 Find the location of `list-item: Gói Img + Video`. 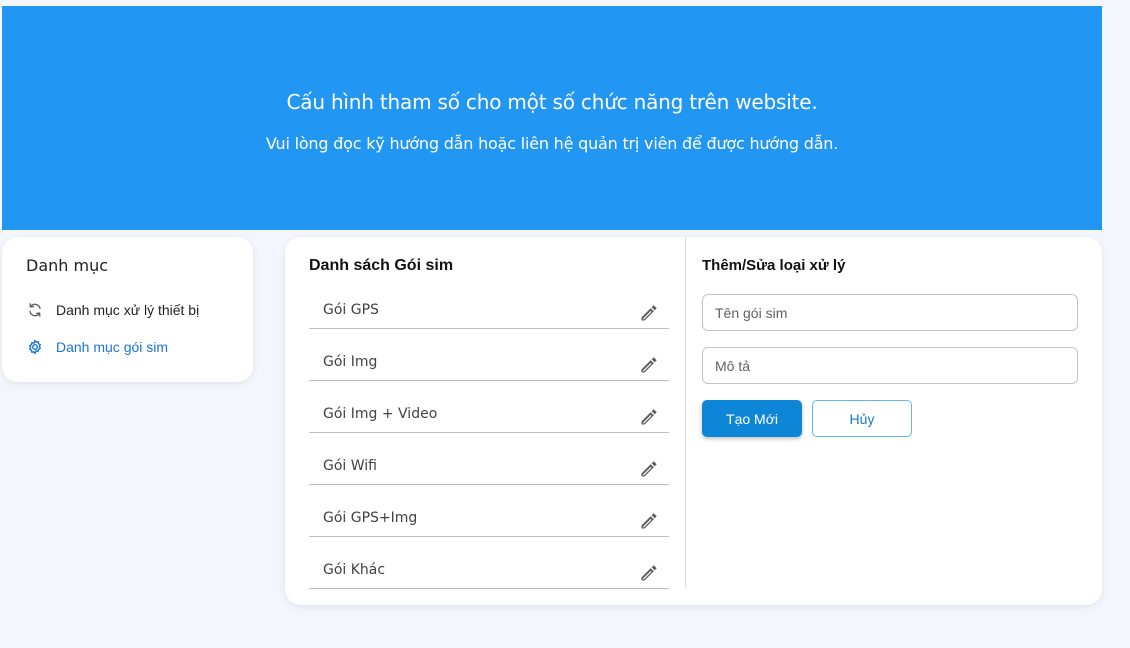

list-item: Gói Img + Video is located at coordinates (489, 414).